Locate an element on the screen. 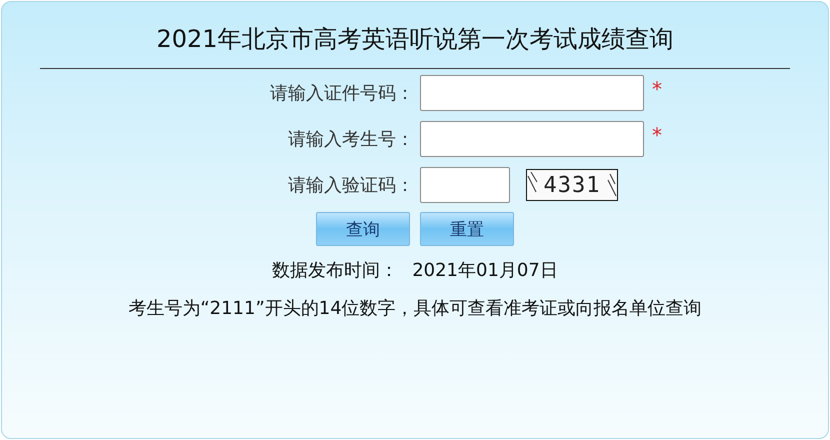 The image size is (830, 440). captcha-image: 4331 is located at coordinates (572, 185).